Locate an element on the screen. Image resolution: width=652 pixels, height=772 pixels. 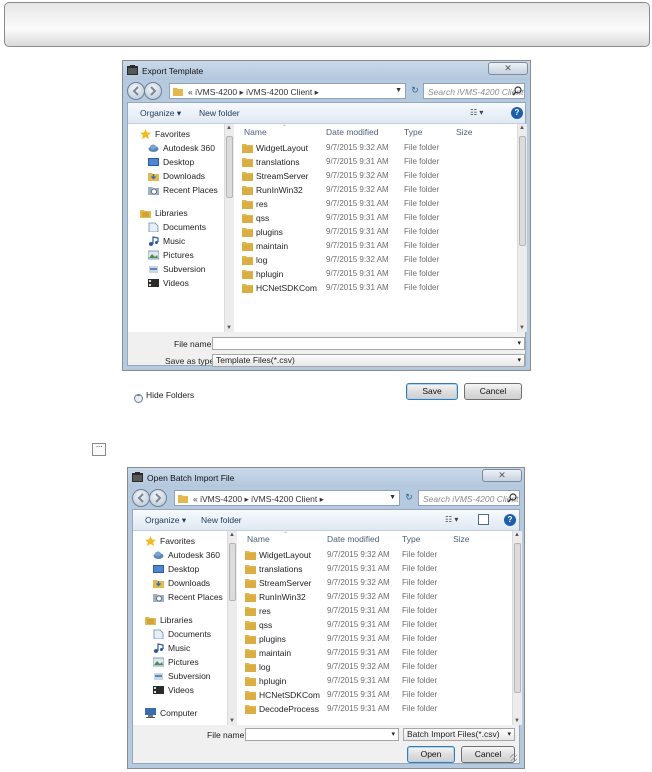
nav-item-label: Subversion is located at coordinates (189, 676).